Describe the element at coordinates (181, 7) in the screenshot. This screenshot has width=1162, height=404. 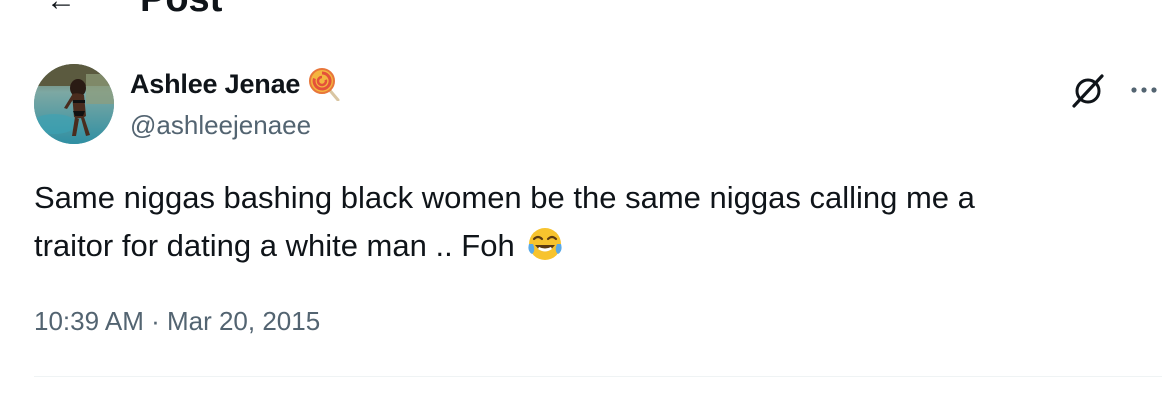
I see `page-title: Post` at that location.